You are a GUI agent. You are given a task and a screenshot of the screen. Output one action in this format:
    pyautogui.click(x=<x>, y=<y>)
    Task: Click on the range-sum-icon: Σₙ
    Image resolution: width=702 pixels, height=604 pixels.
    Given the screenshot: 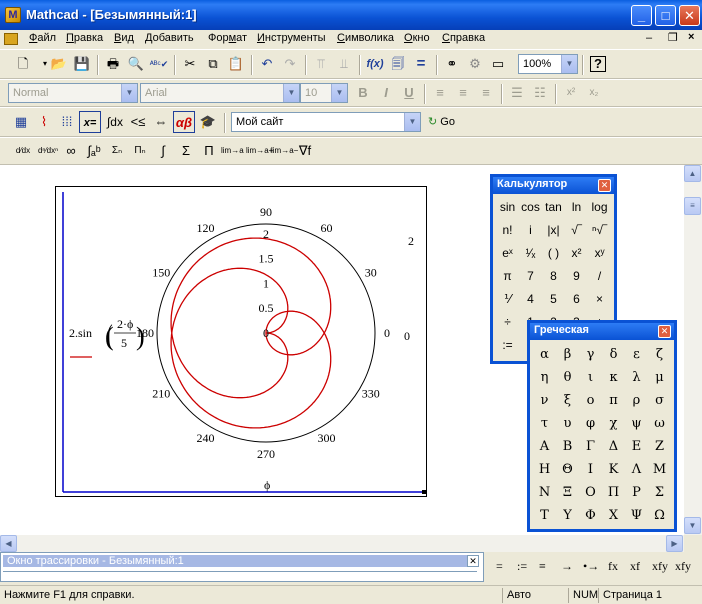 What is the action you would take?
    pyautogui.click(x=117, y=151)
    